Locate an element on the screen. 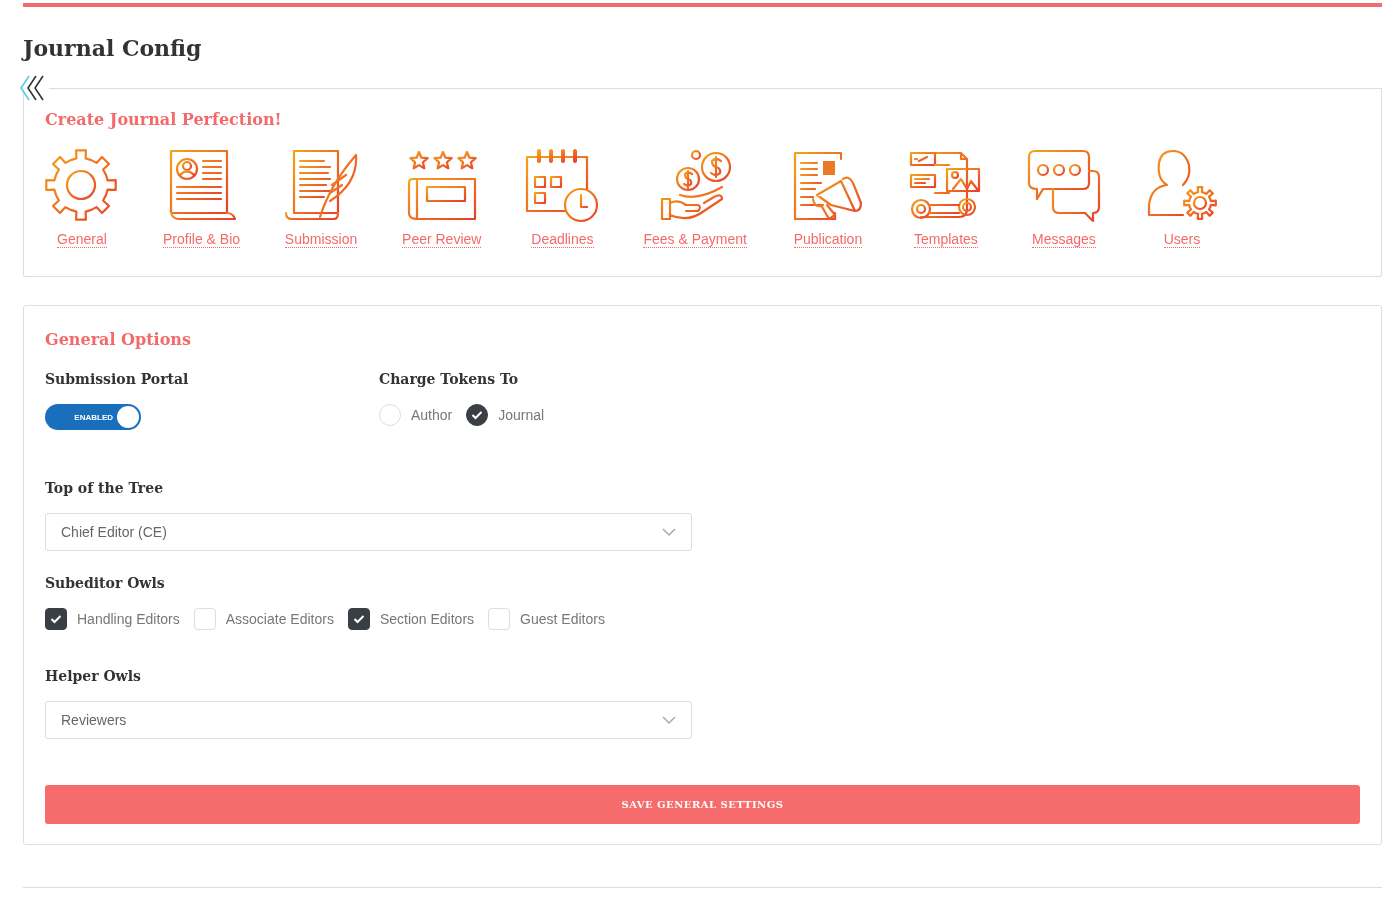 The width and height of the screenshot is (1400, 915). checkbox-label: Handling Editors is located at coordinates (128, 619).